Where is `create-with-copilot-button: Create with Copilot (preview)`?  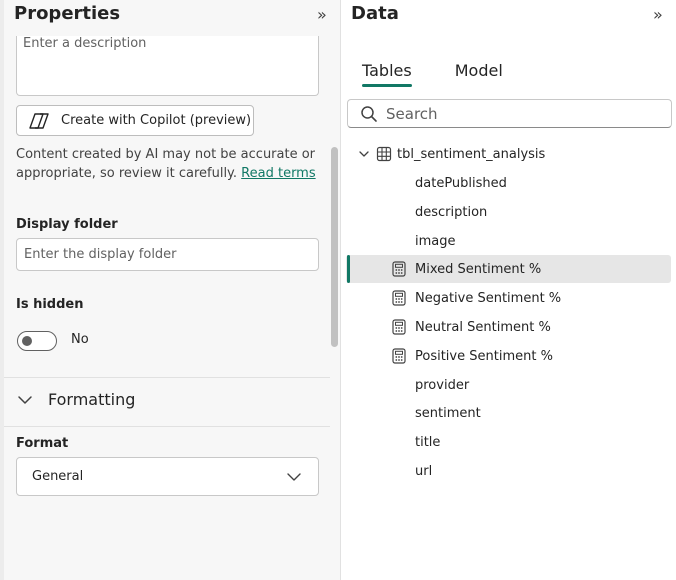
create-with-copilot-button: Create with Copilot (preview) is located at coordinates (135, 120).